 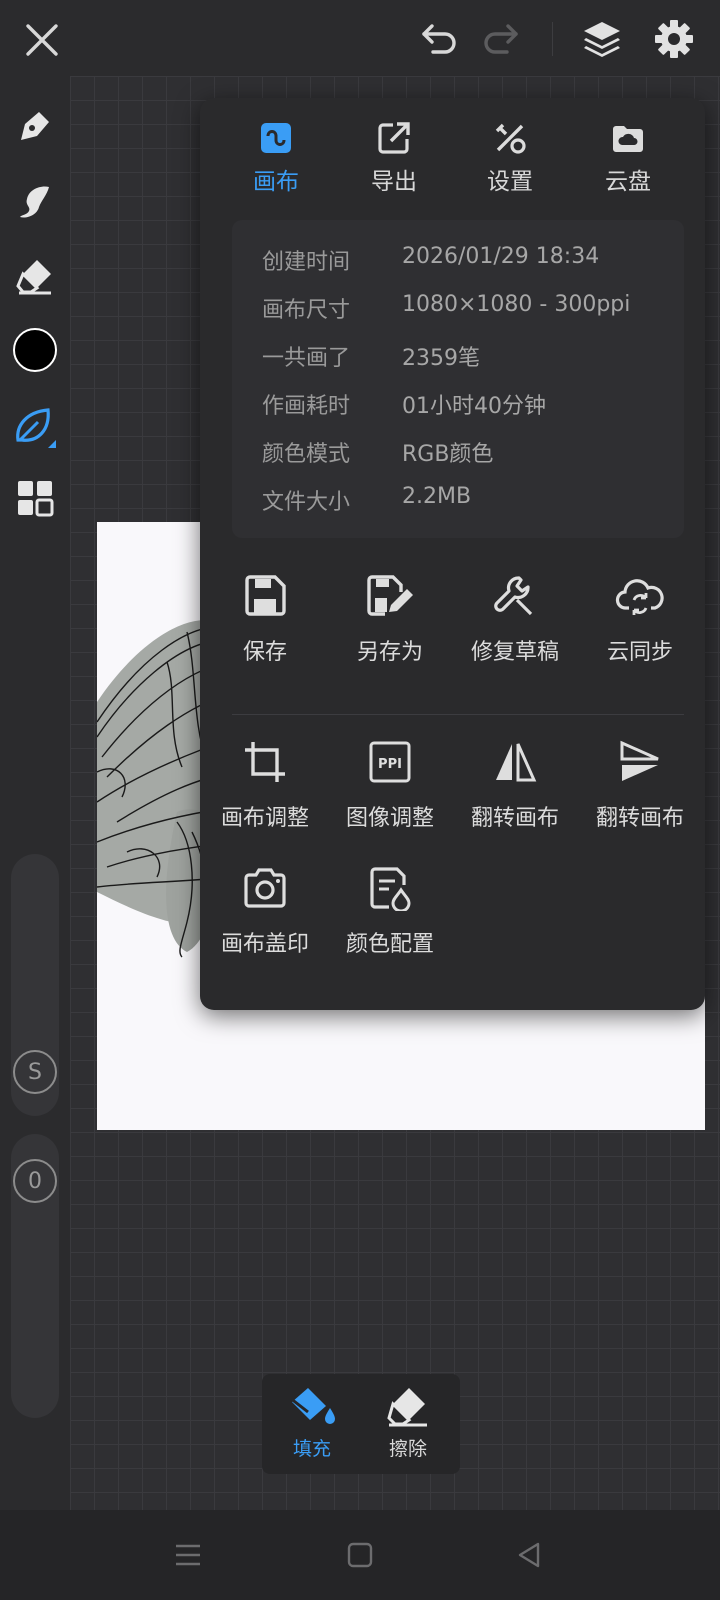 I want to click on panel-divider, so click(x=458, y=714).